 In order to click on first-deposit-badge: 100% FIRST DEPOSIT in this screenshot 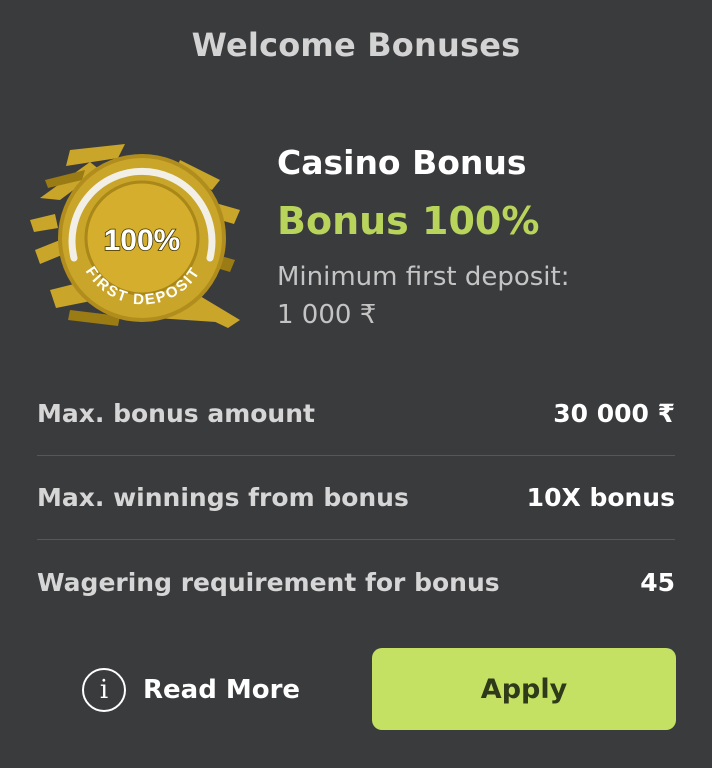, I will do `click(135, 236)`.